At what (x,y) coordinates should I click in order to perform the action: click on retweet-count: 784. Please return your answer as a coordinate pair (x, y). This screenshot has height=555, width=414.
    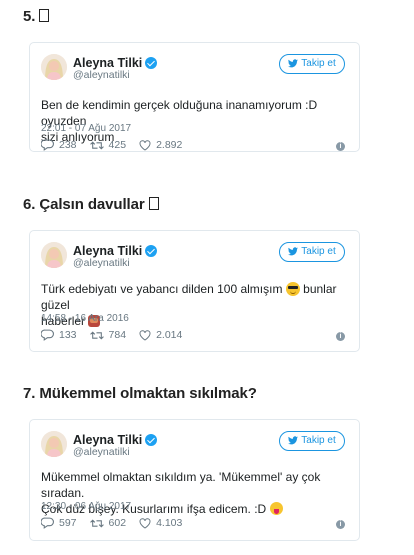
    Looking at the image, I should click on (117, 335).